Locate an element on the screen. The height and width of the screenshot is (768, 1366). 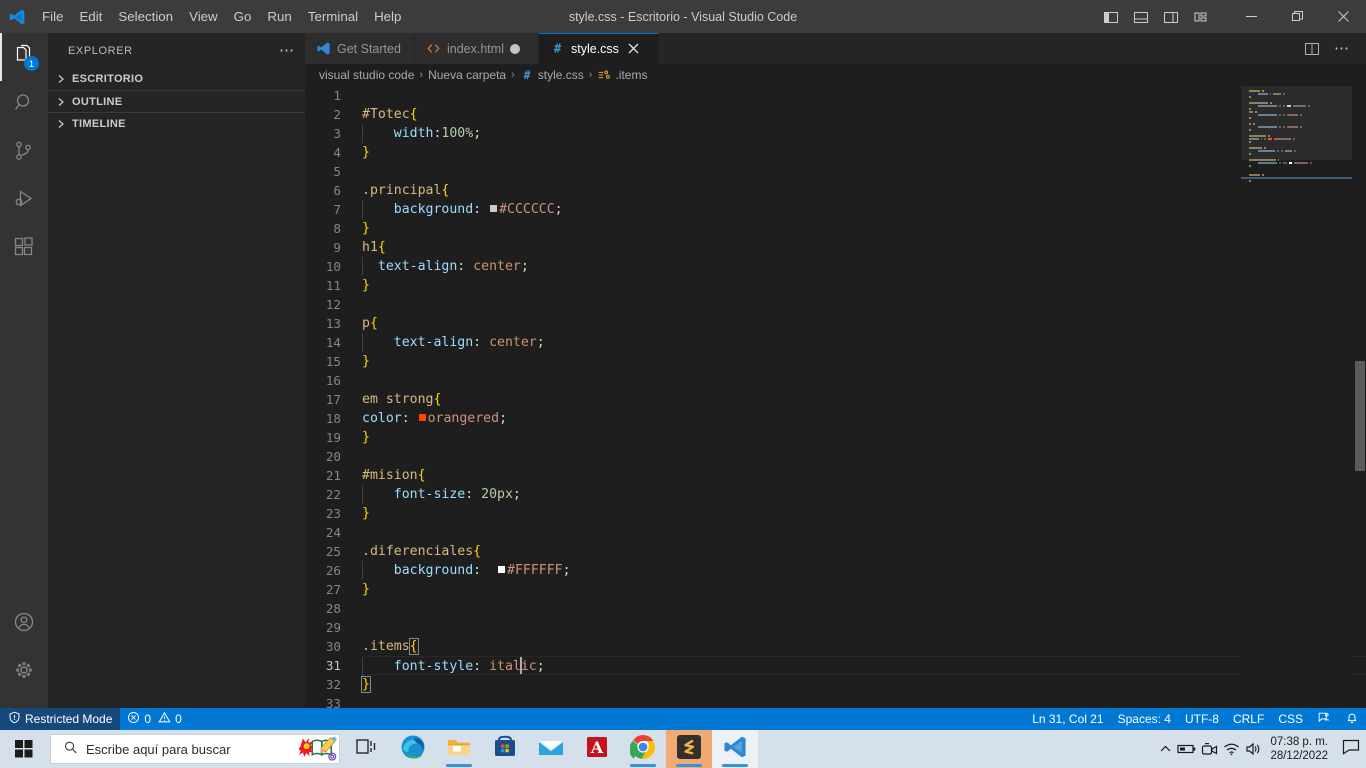
menu-edit: Edit is located at coordinates (90, 16).